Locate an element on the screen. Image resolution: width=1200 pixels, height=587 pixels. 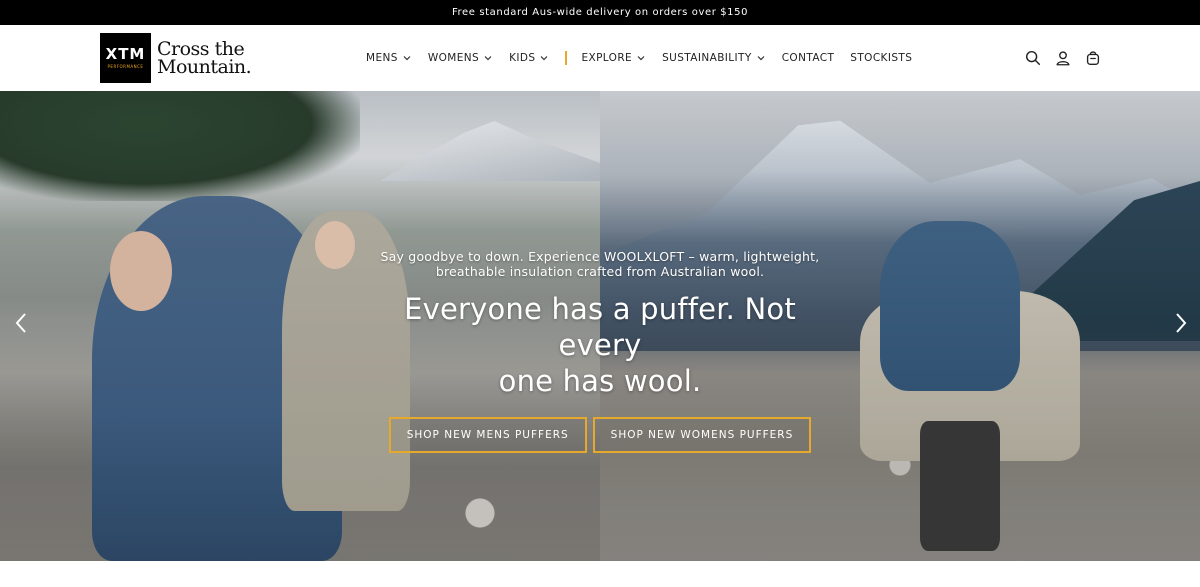
hero-title-line-2: one has wool. is located at coordinates (600, 381).